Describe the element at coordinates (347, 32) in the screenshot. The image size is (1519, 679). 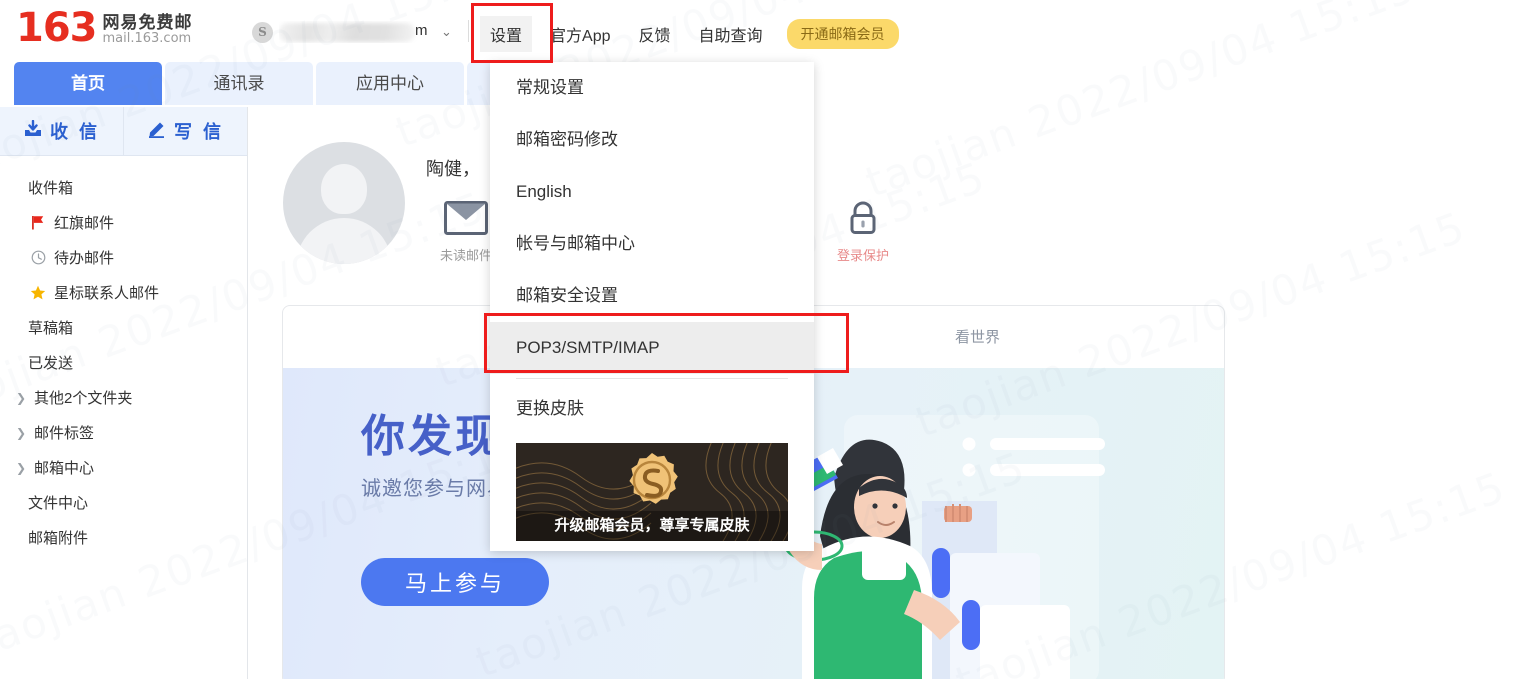
I see `redacted-email-mask` at that location.